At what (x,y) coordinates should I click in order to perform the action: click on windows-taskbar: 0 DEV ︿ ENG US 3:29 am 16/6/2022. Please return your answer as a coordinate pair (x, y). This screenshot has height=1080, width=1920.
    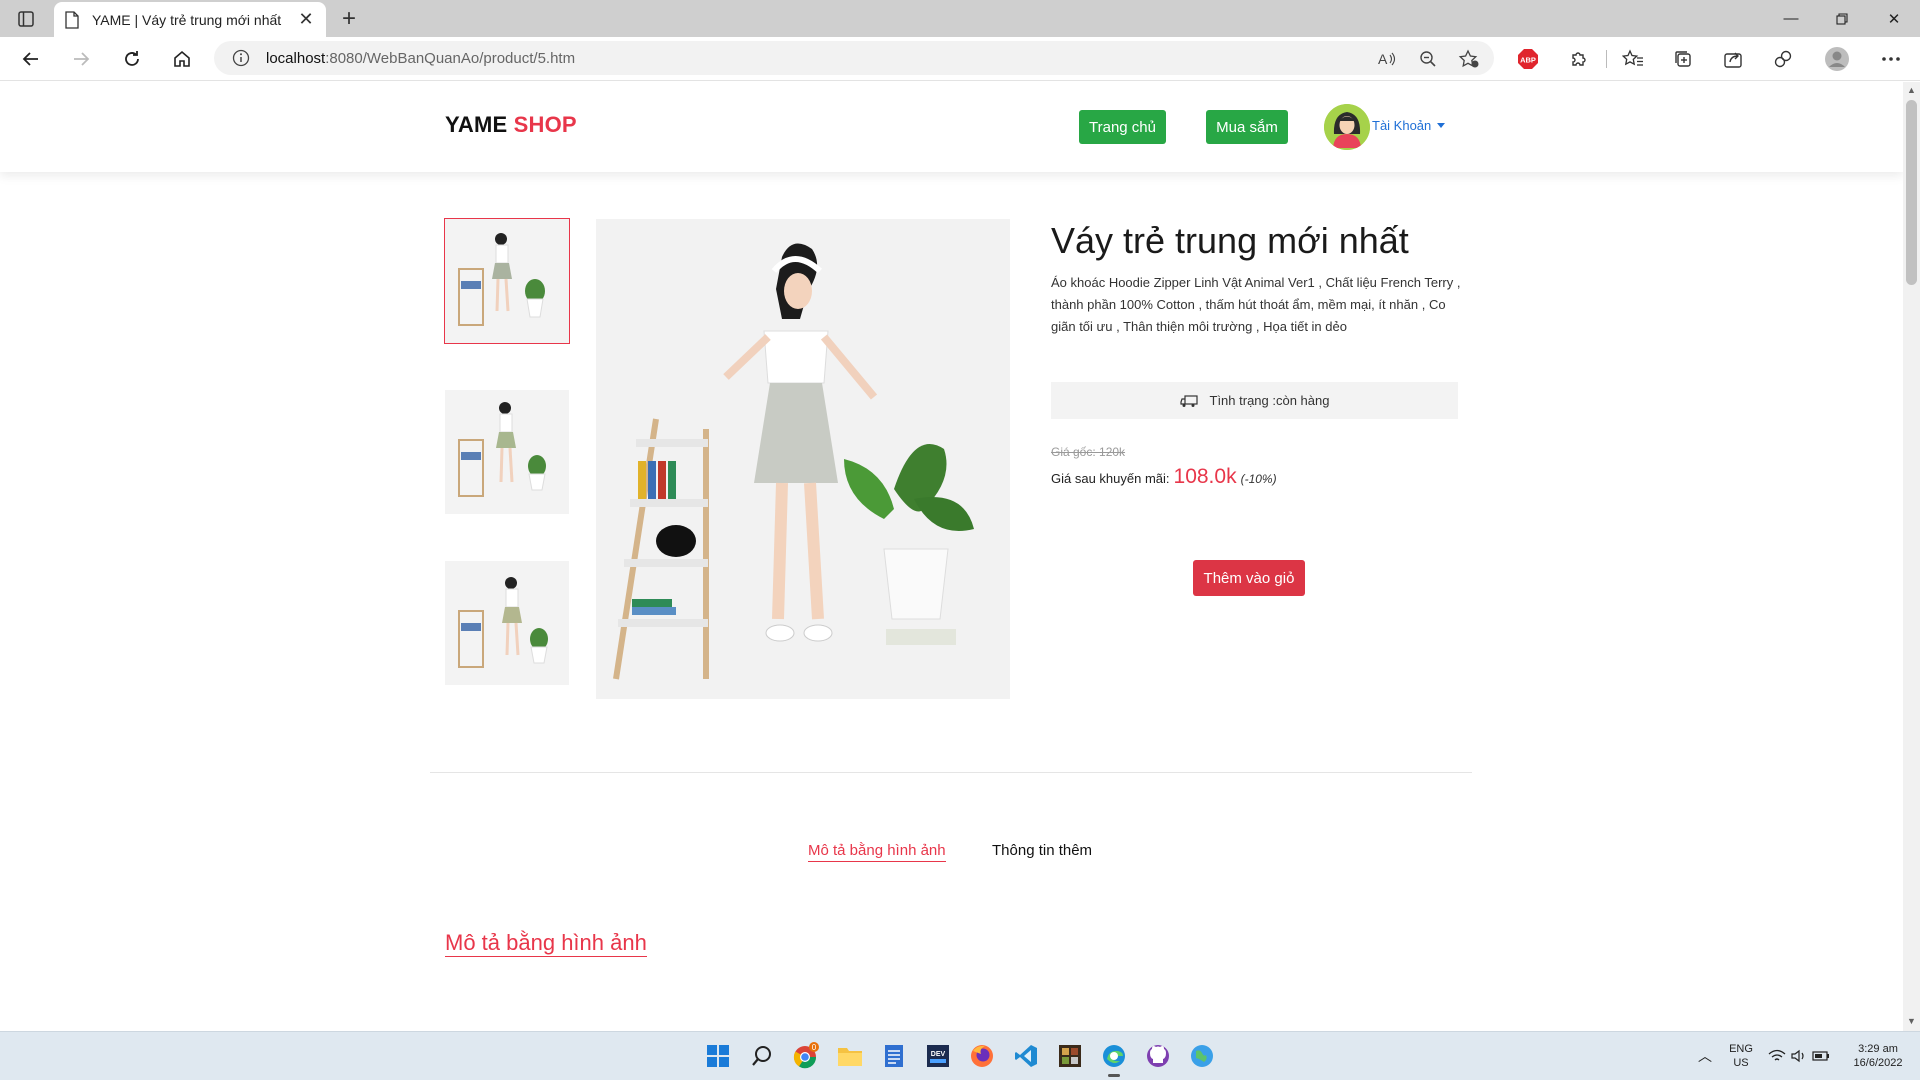
    Looking at the image, I should click on (960, 1055).